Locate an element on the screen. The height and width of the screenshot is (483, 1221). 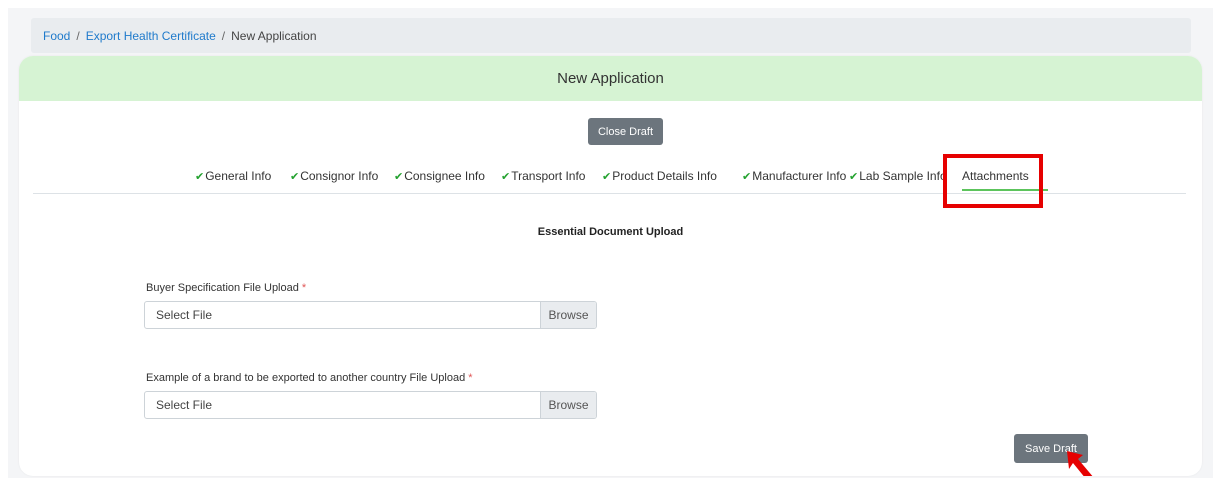
breadcrumb-link-food: Food is located at coordinates (56, 36).